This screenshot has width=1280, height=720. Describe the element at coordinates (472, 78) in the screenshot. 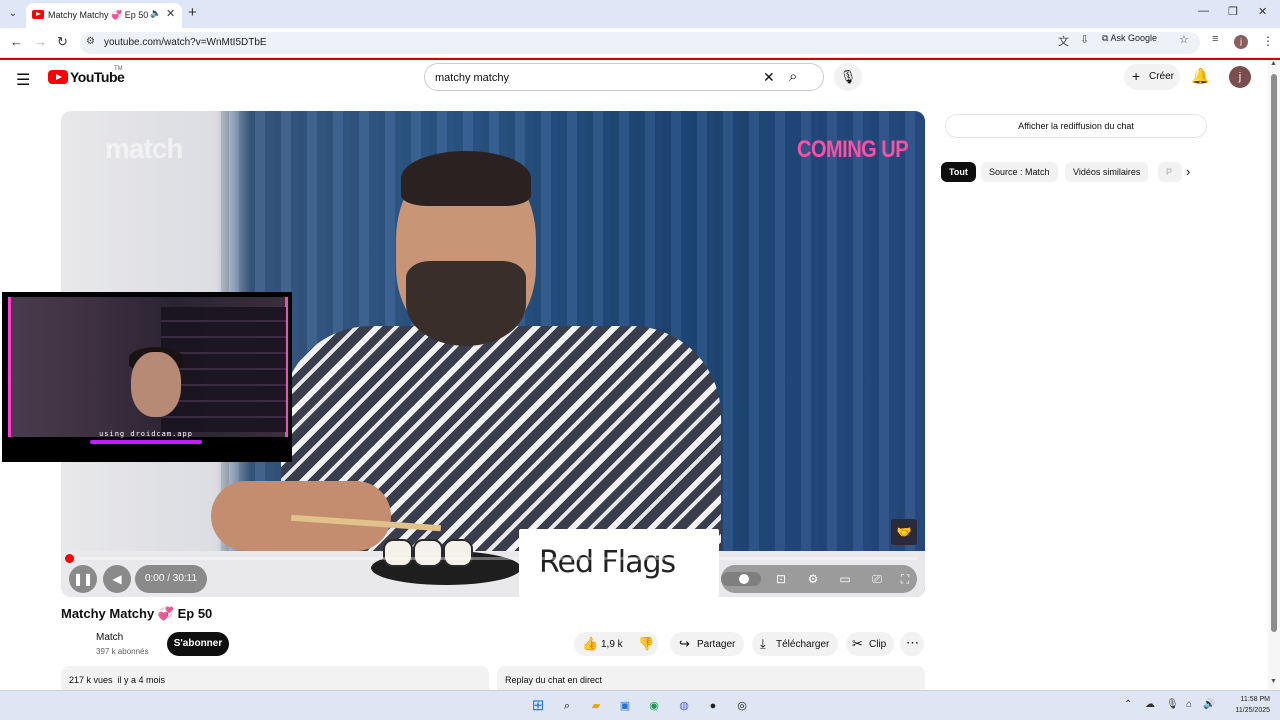

I see `search-query: matchy matchy` at that location.